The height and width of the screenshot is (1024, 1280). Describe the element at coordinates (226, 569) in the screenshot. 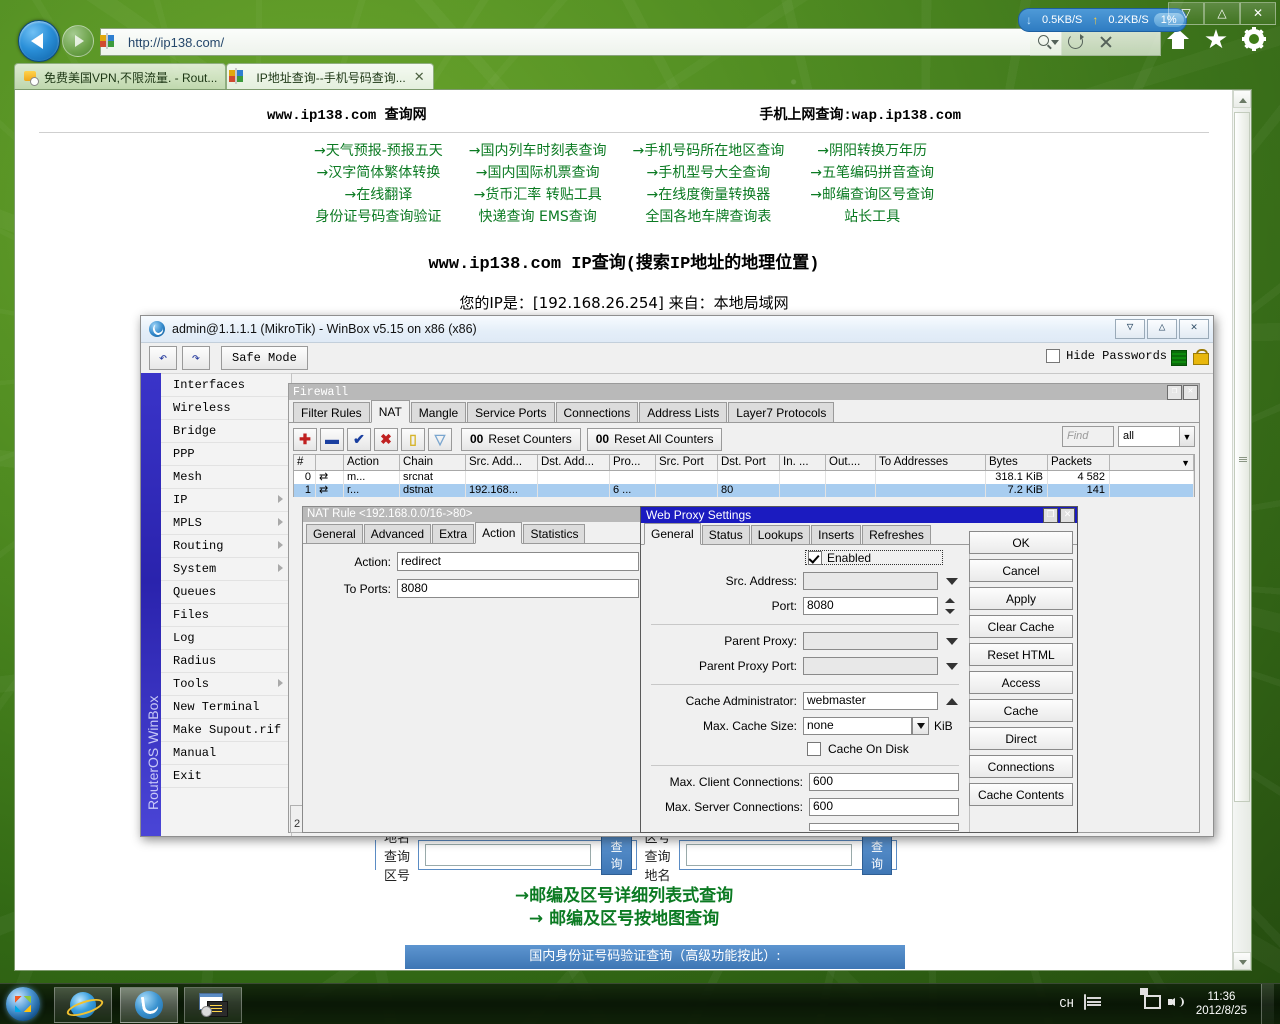

I see `menu-item-system: System` at that location.